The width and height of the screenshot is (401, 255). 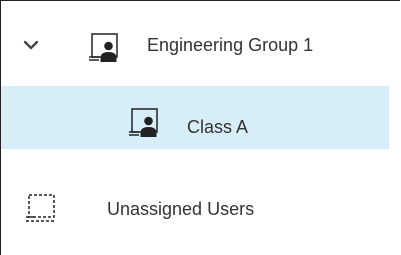 I want to click on dashed-classroom-icon, so click(x=40, y=208).